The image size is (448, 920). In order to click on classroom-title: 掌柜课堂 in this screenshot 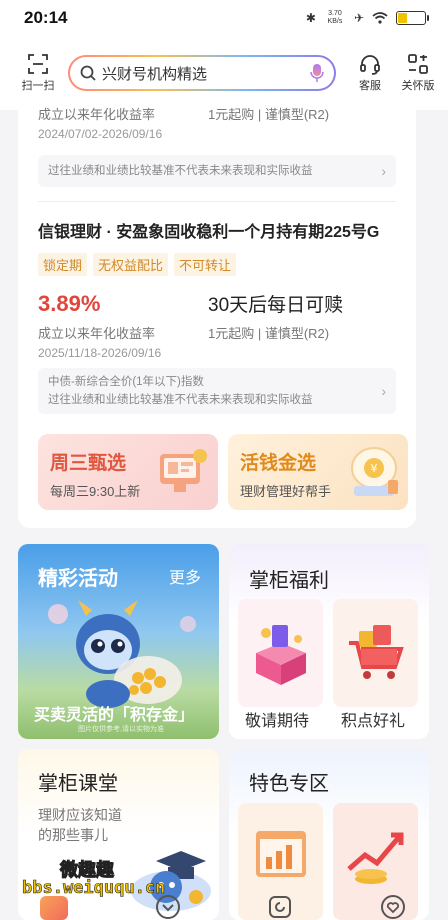, I will do `click(78, 784)`.